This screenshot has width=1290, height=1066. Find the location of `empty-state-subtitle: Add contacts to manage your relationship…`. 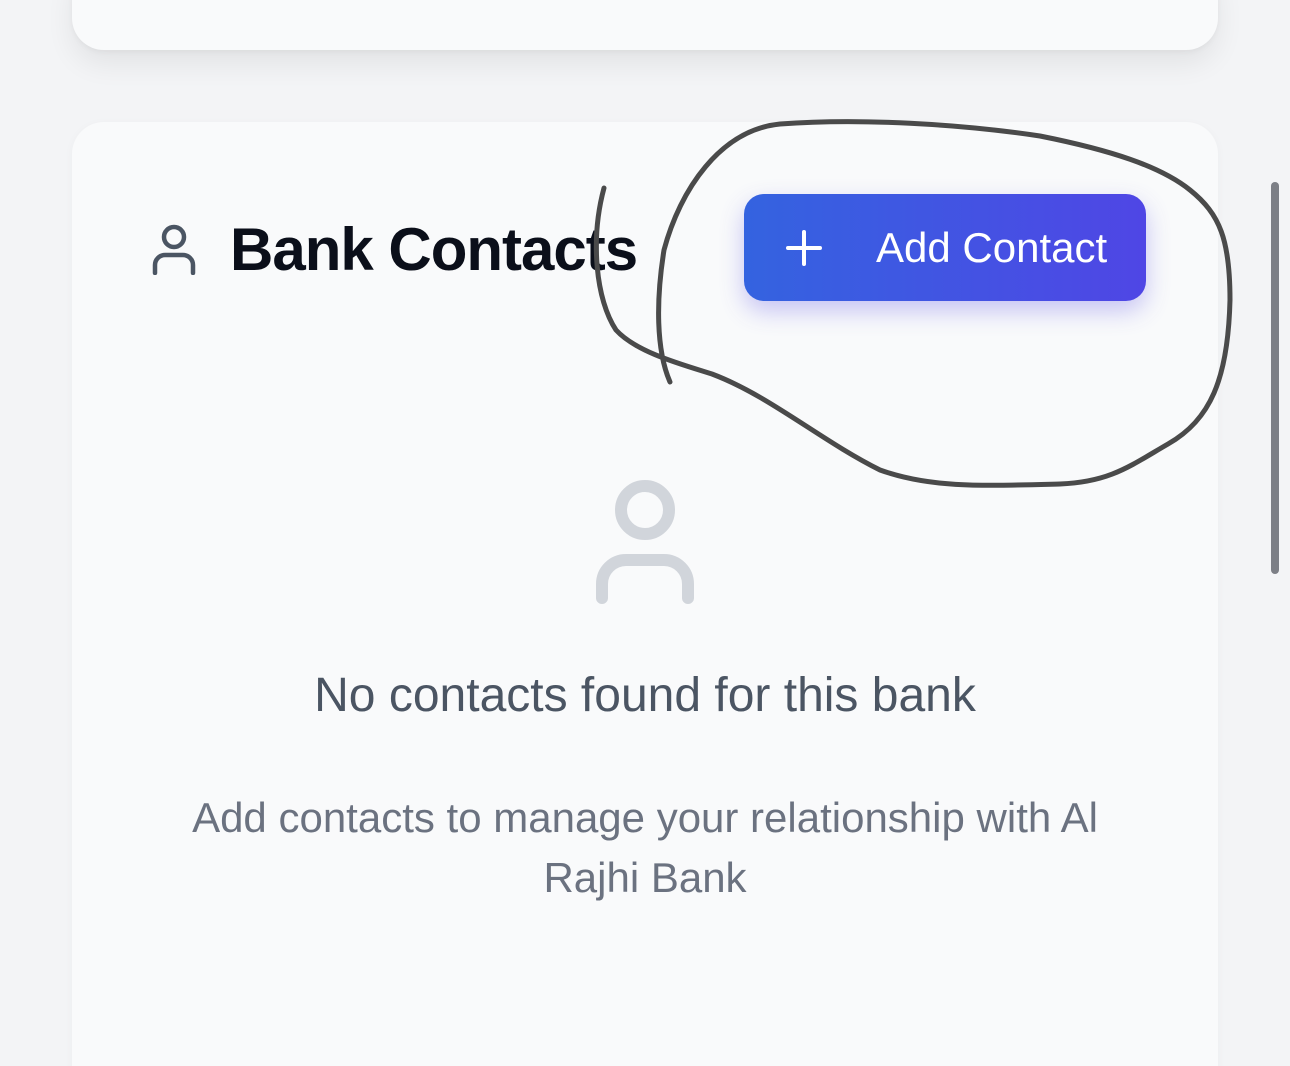

empty-state-subtitle: Add contacts to manage your relationship… is located at coordinates (645, 847).